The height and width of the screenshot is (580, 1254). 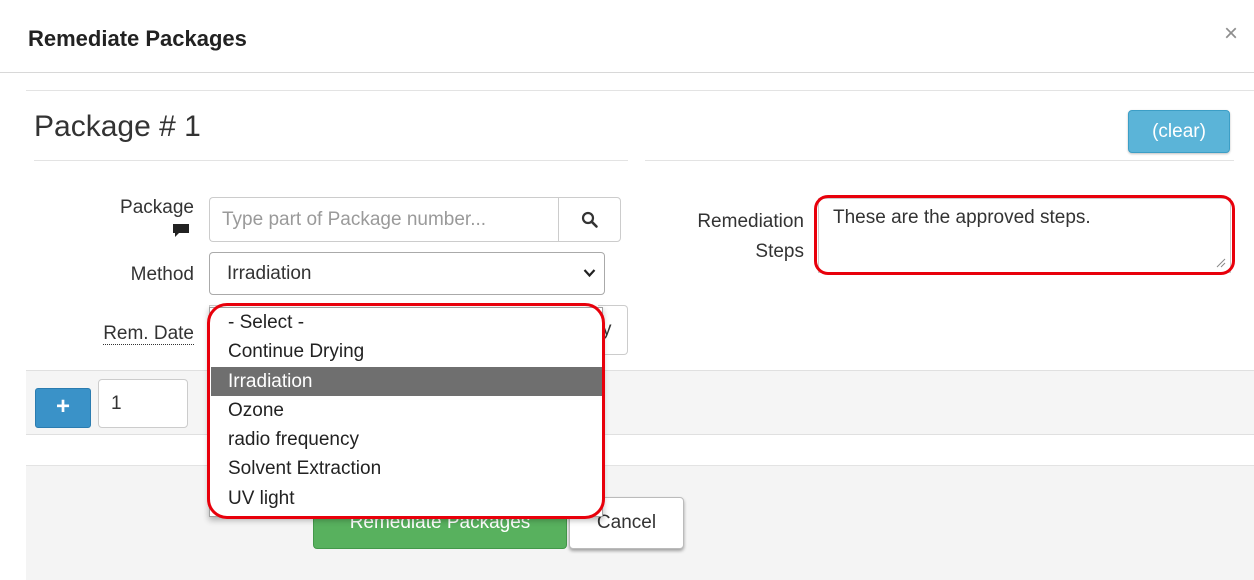 I want to click on method-option: Ozone, so click(x=407, y=410).